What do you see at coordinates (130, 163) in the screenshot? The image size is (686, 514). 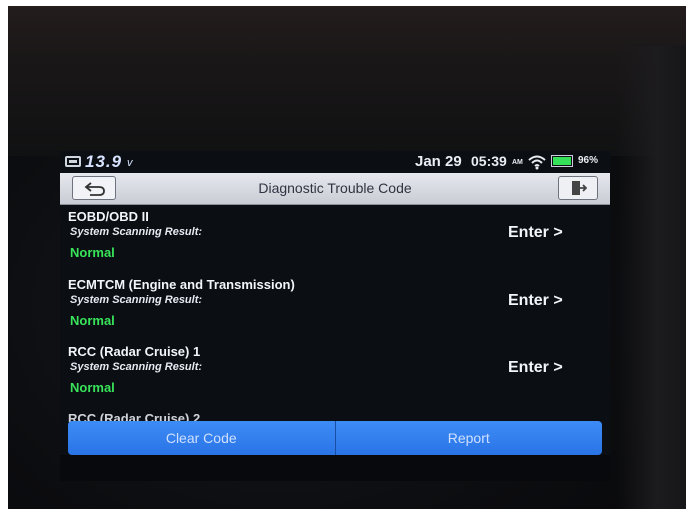 I see `voltage-unit: v` at bounding box center [130, 163].